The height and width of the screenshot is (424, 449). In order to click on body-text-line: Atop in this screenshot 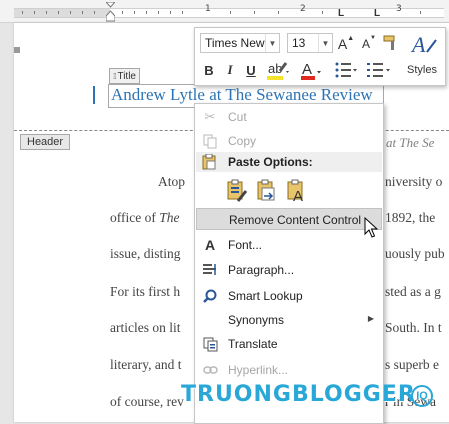, I will do `click(171, 182)`.